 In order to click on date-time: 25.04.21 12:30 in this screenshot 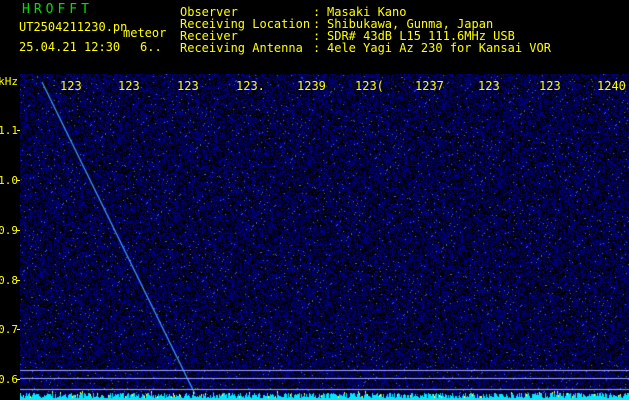, I will do `click(70, 47)`.